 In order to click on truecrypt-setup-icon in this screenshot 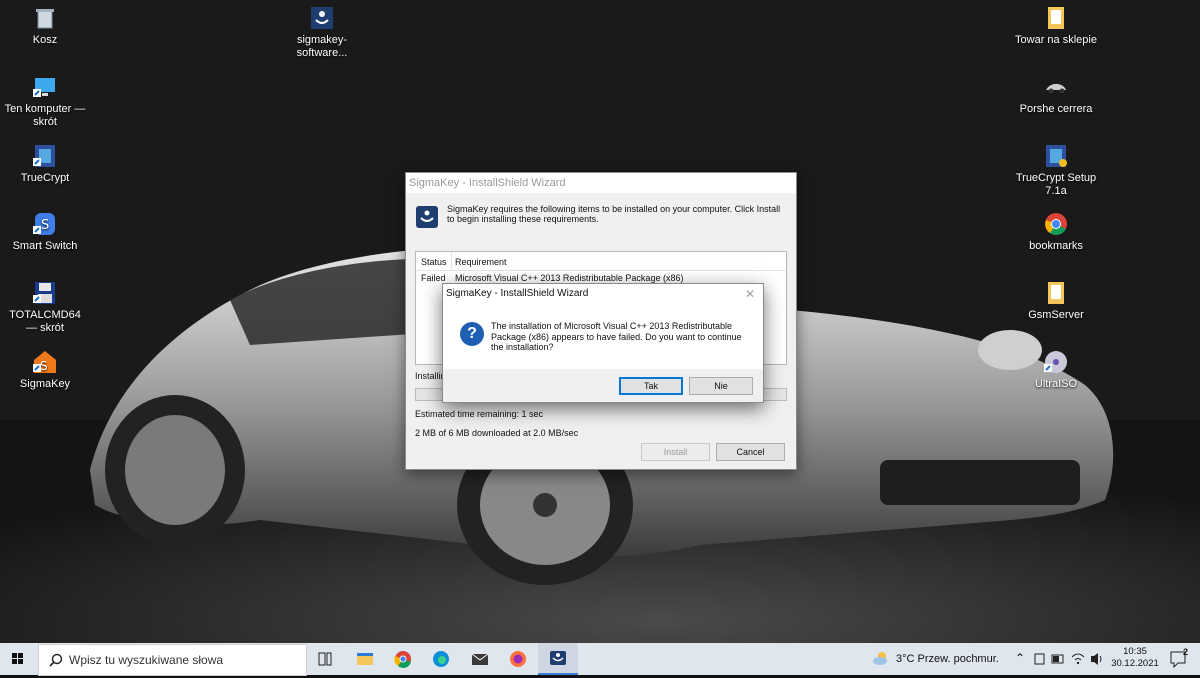, I will do `click(1056, 156)`.